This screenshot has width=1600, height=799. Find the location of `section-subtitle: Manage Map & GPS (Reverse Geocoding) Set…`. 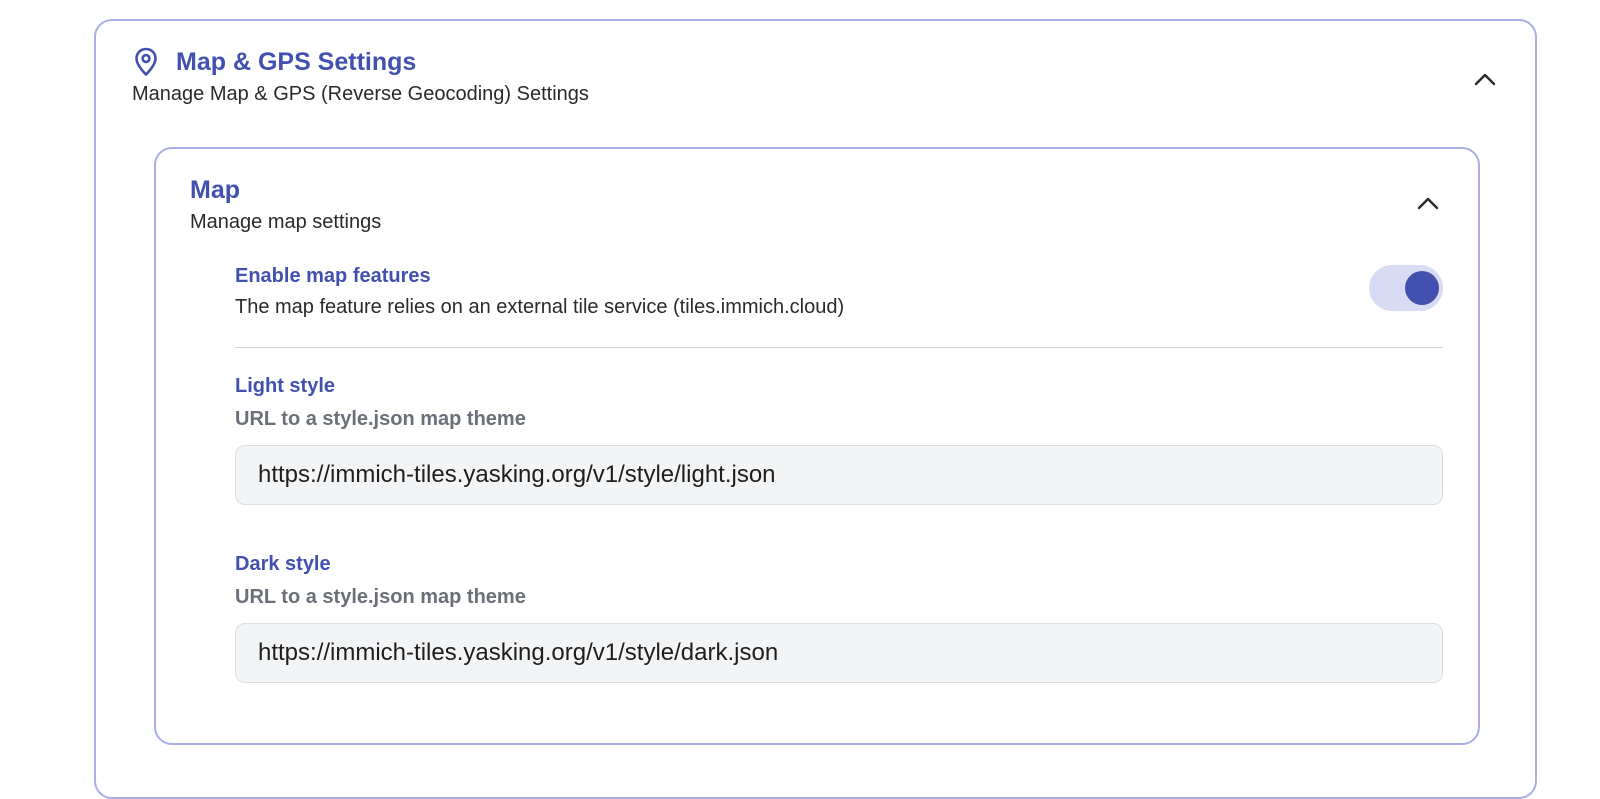

section-subtitle: Manage Map & GPS (Reverse Geocoding) Set… is located at coordinates (360, 94).